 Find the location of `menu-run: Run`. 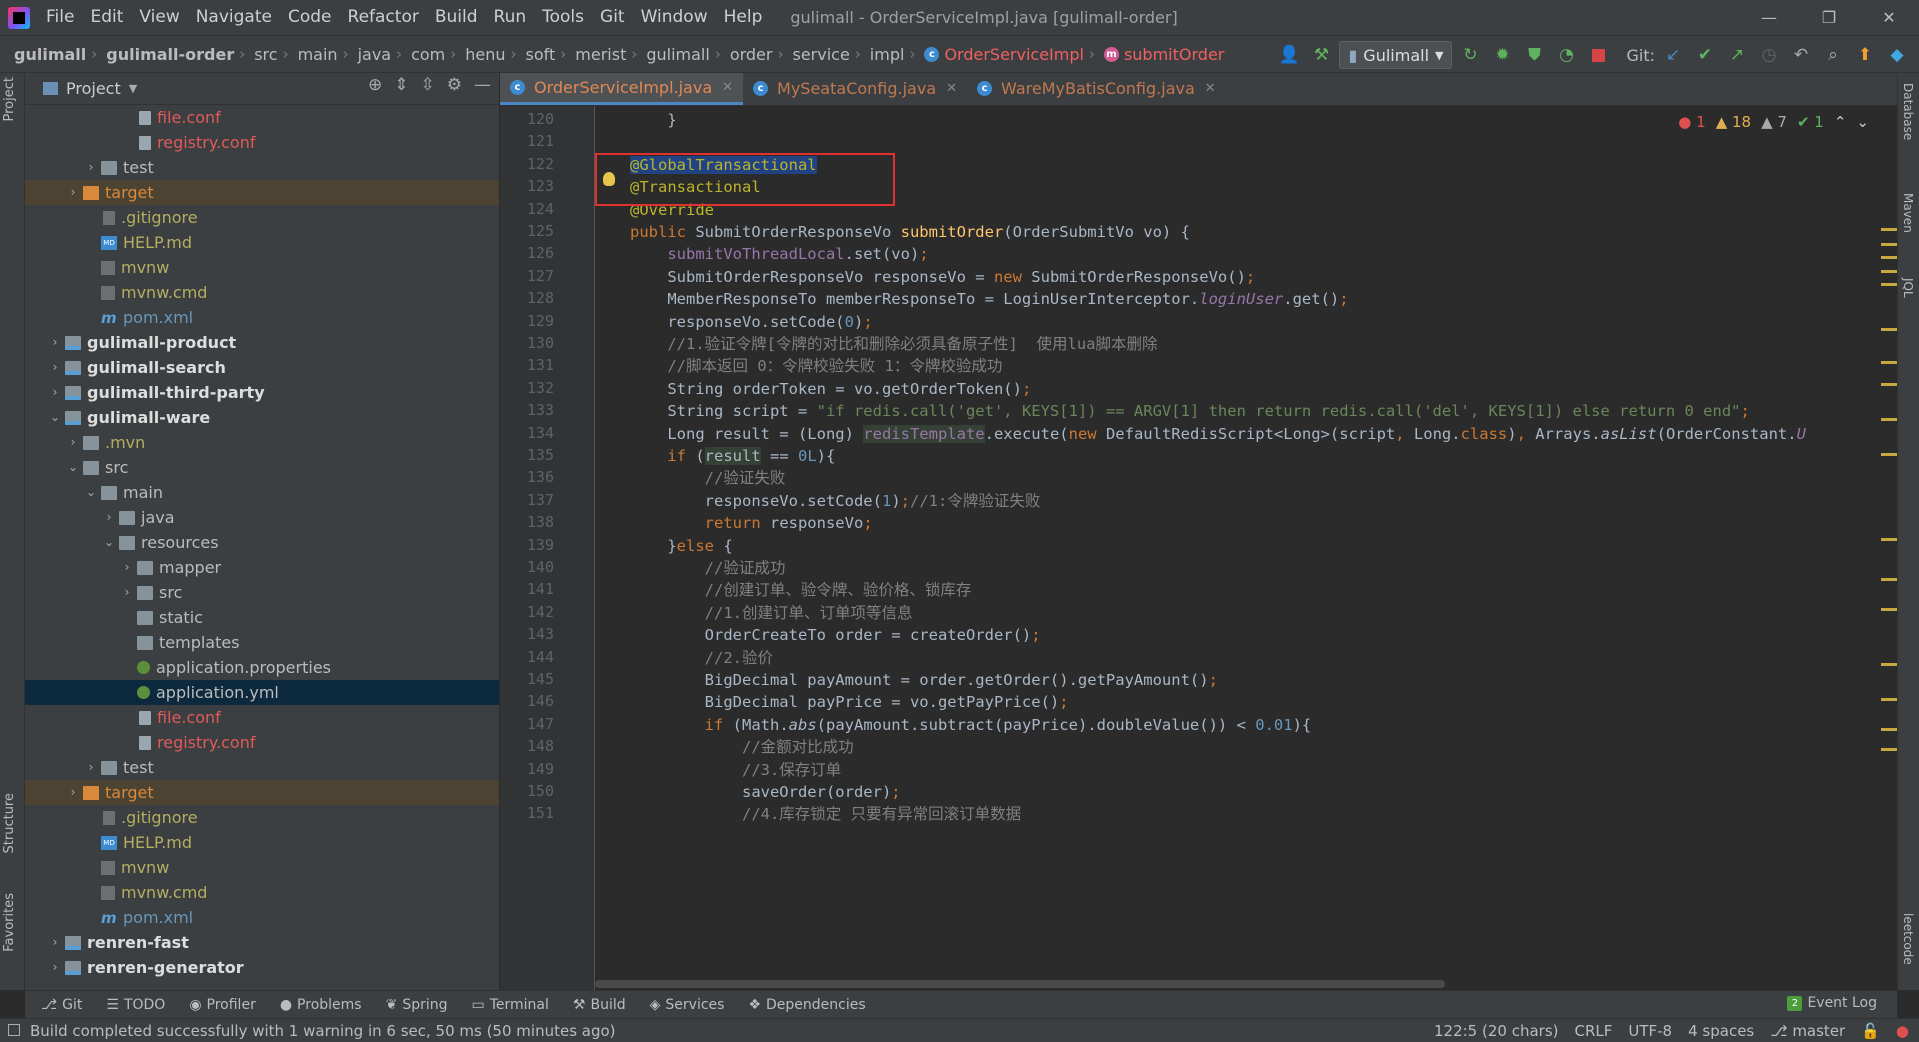

menu-run: Run is located at coordinates (510, 17).